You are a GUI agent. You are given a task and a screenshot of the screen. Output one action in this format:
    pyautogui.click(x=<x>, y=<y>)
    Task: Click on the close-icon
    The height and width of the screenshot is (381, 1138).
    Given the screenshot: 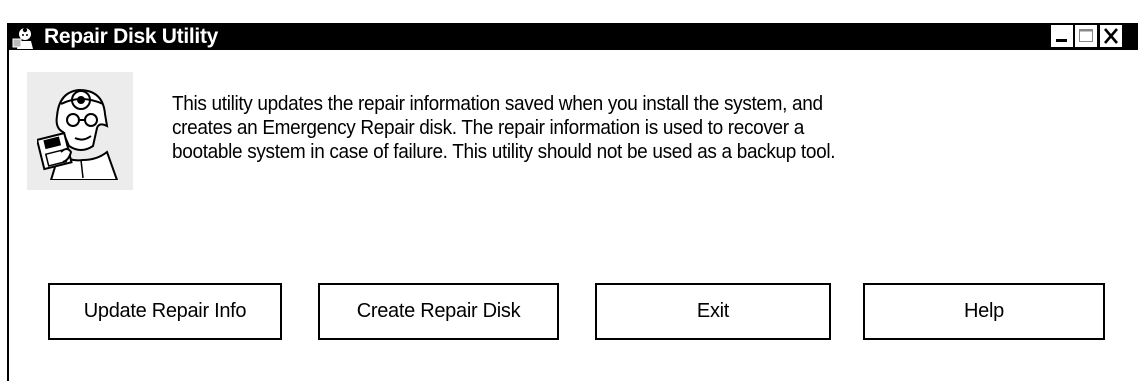 What is the action you would take?
    pyautogui.click(x=1111, y=36)
    